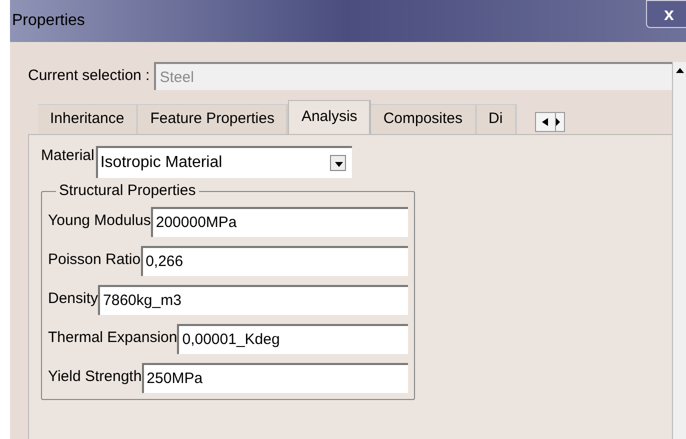  Describe the element at coordinates (424, 119) in the screenshot. I see `tab: Composites` at that location.